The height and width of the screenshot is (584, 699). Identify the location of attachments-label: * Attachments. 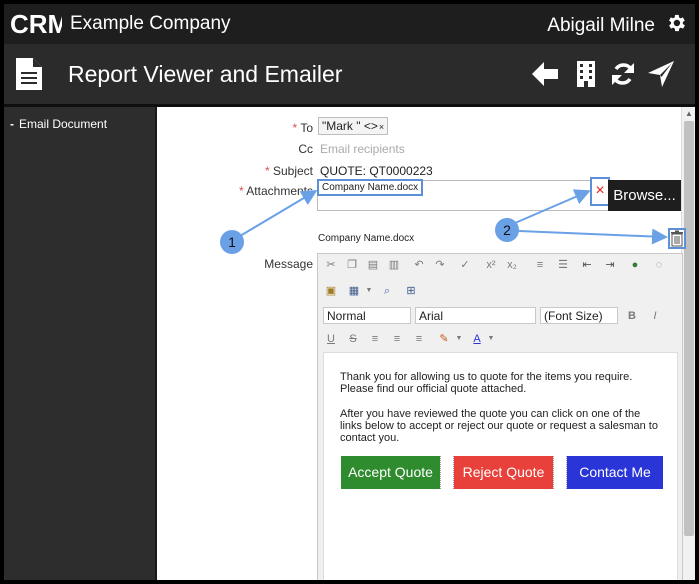
(276, 191).